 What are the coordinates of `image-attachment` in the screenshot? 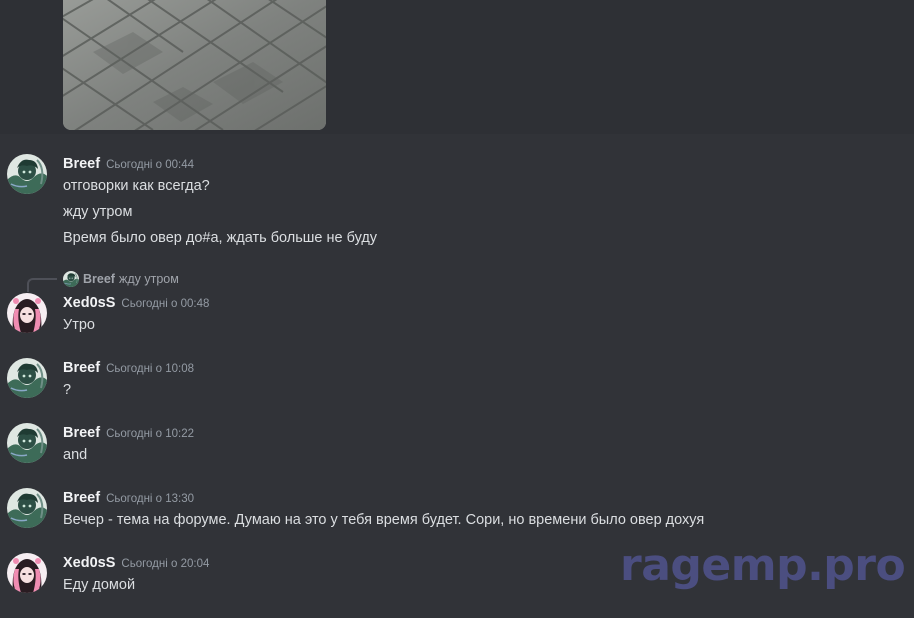 It's located at (194, 65).